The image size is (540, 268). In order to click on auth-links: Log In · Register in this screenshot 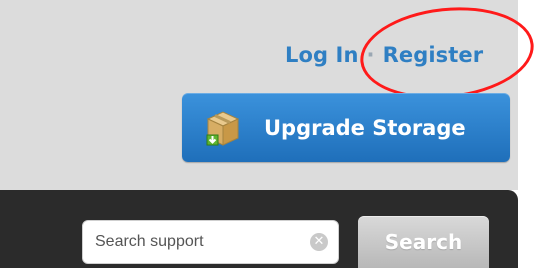, I will do `click(384, 55)`.